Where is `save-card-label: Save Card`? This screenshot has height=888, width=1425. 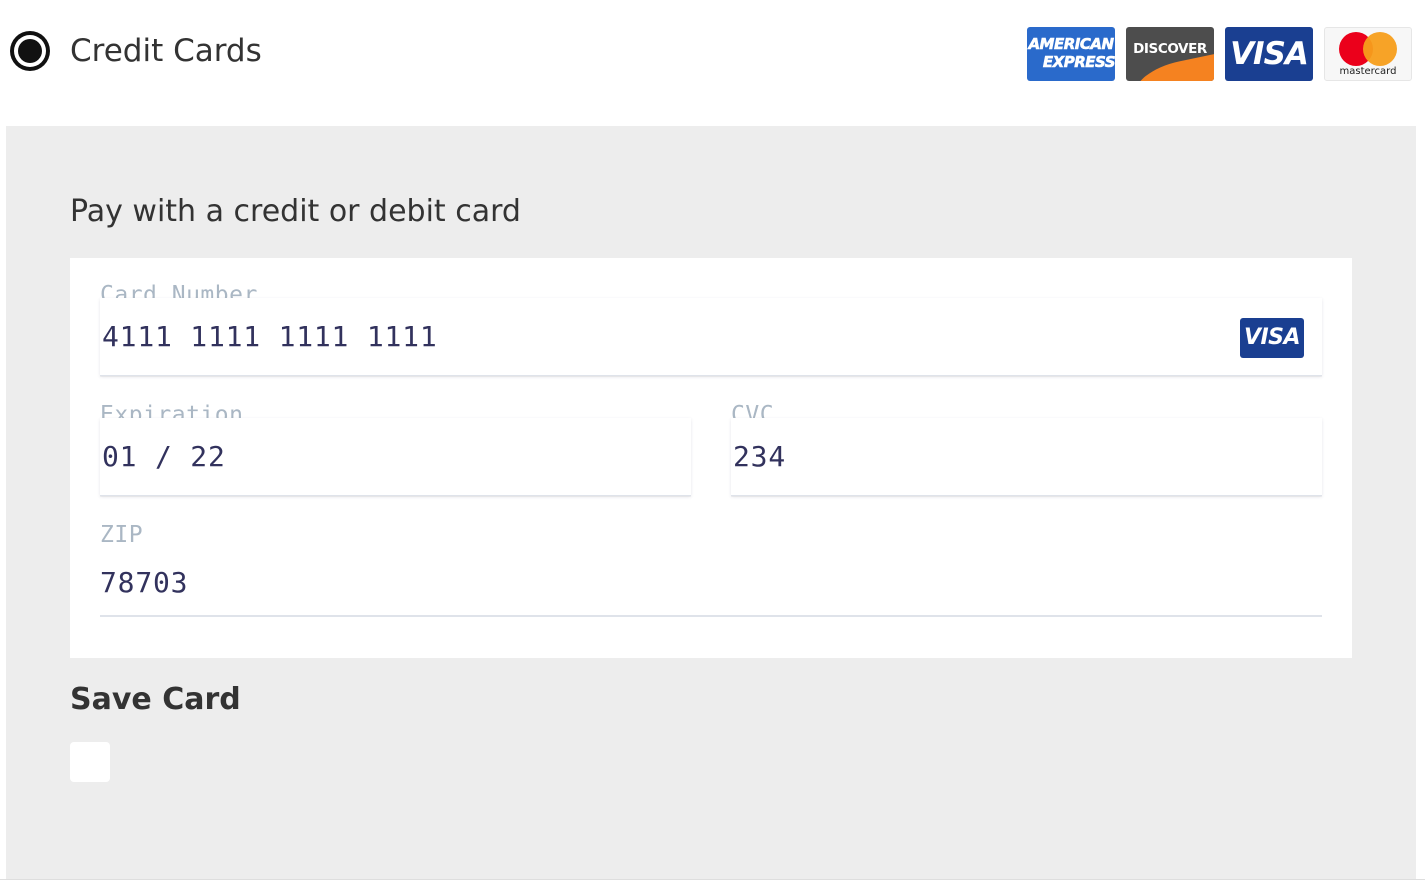 save-card-label: Save Card is located at coordinates (155, 699).